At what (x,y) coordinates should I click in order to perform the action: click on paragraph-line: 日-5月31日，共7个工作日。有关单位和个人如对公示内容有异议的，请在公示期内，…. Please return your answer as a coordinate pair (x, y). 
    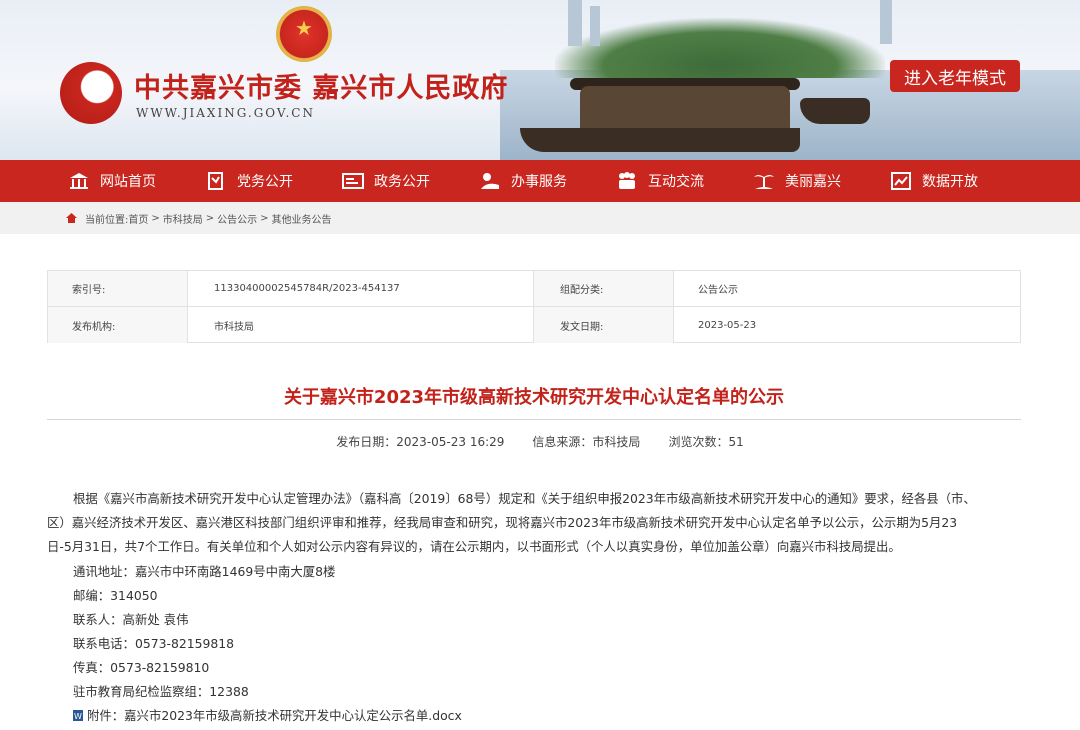
    Looking at the image, I should click on (474, 546).